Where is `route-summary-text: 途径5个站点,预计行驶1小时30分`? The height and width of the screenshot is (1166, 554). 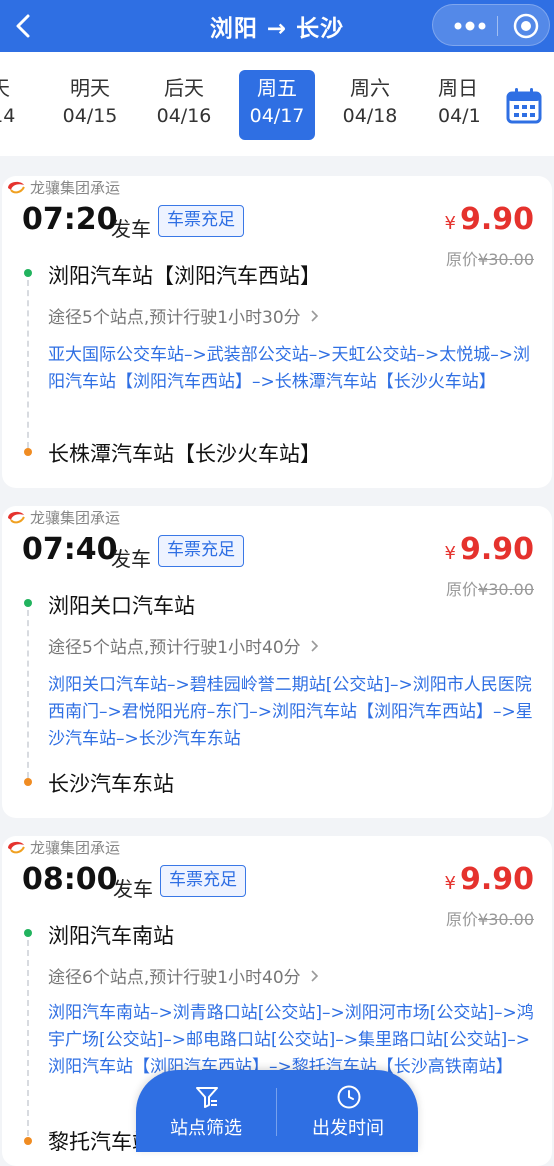 route-summary-text: 途径5个站点,预计行驶1小时30分 is located at coordinates (174, 318).